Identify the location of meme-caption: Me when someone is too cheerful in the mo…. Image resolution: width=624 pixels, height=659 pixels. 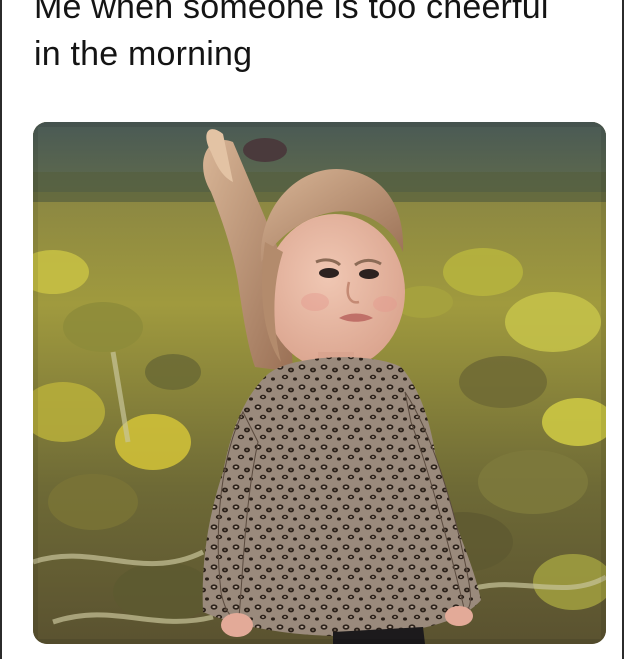
(324, 39).